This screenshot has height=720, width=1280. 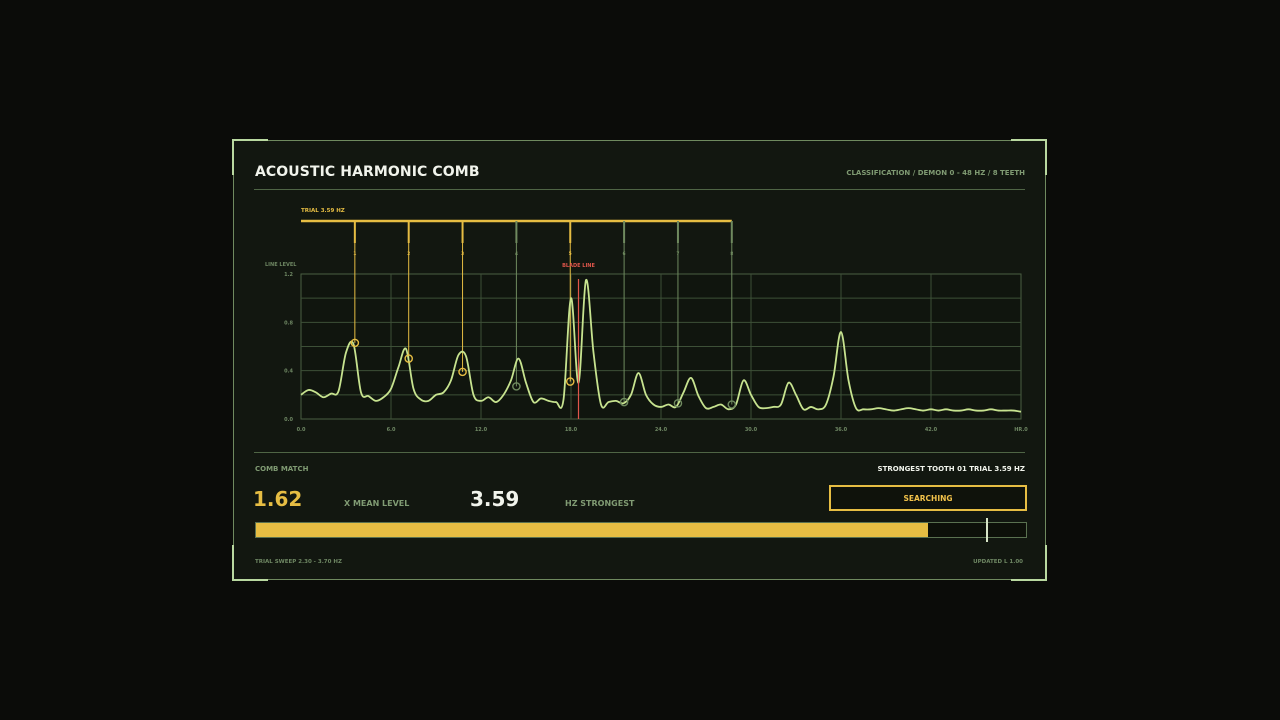 What do you see at coordinates (661, 430) in the screenshot?
I see `x-tick-label: 24.0` at bounding box center [661, 430].